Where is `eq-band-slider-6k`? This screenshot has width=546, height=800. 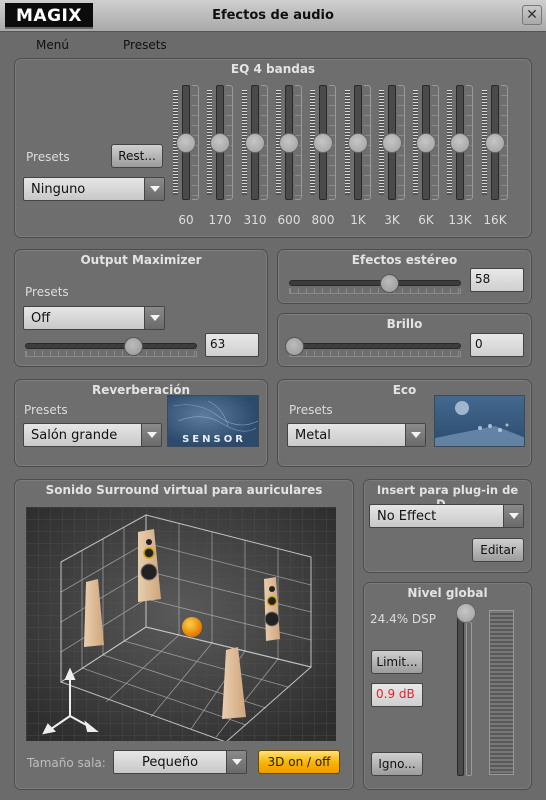 eq-band-slider-6k is located at coordinates (428, 142).